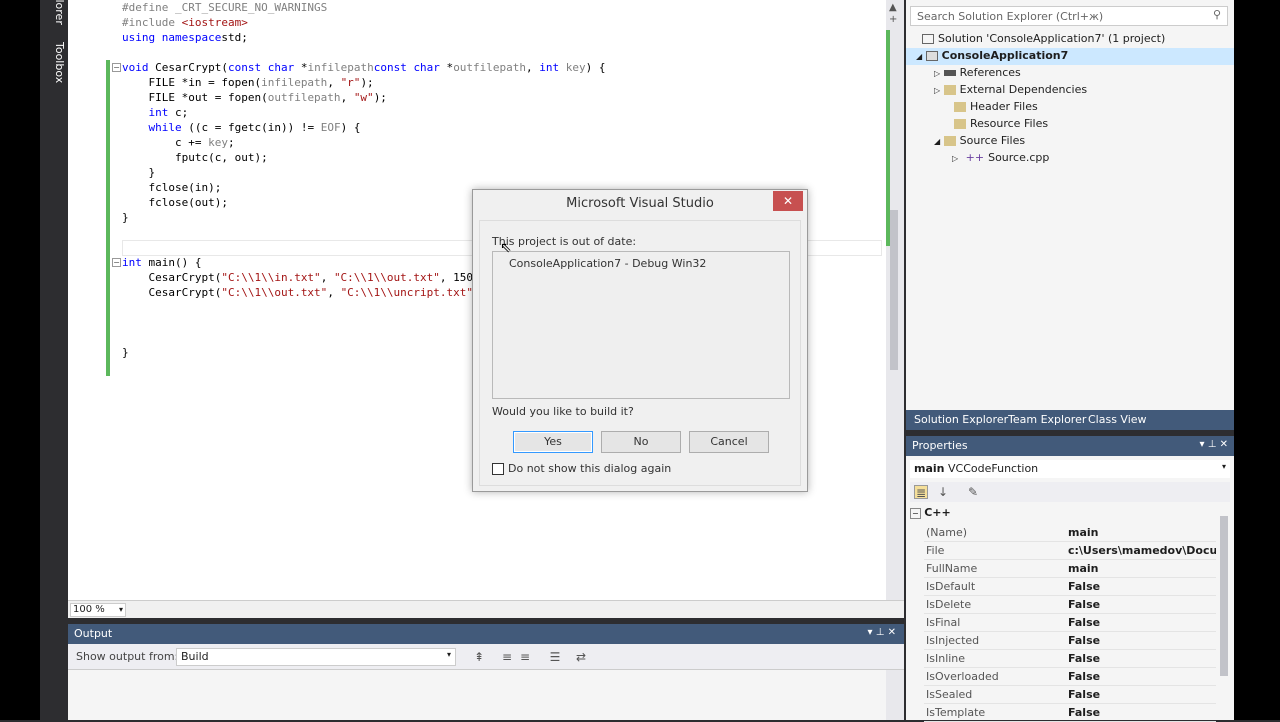 The image size is (1280, 722). What do you see at coordinates (990, 72) in the screenshot?
I see `tree-label: References` at bounding box center [990, 72].